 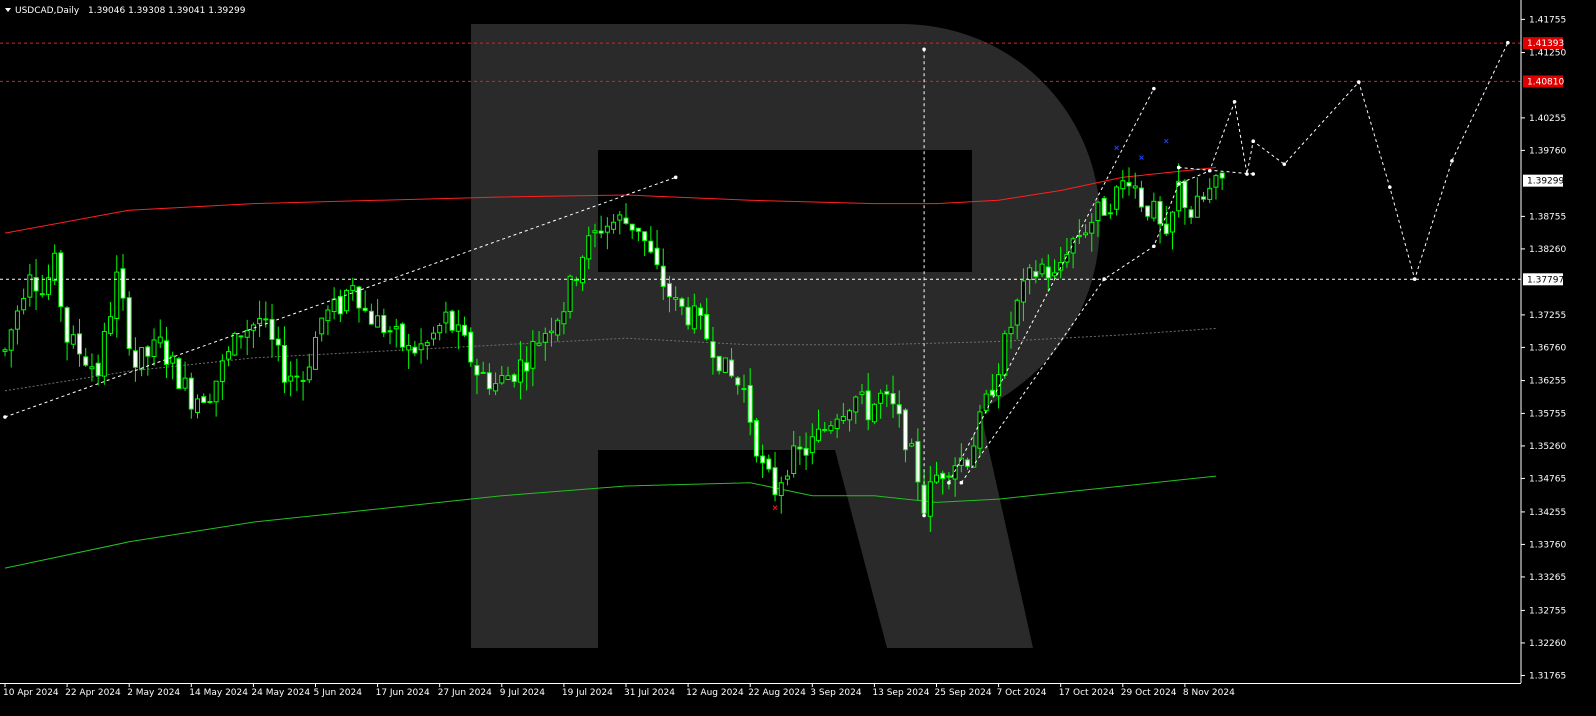 I want to click on time-tick-label: 17 Jun 2024, so click(x=403, y=693).